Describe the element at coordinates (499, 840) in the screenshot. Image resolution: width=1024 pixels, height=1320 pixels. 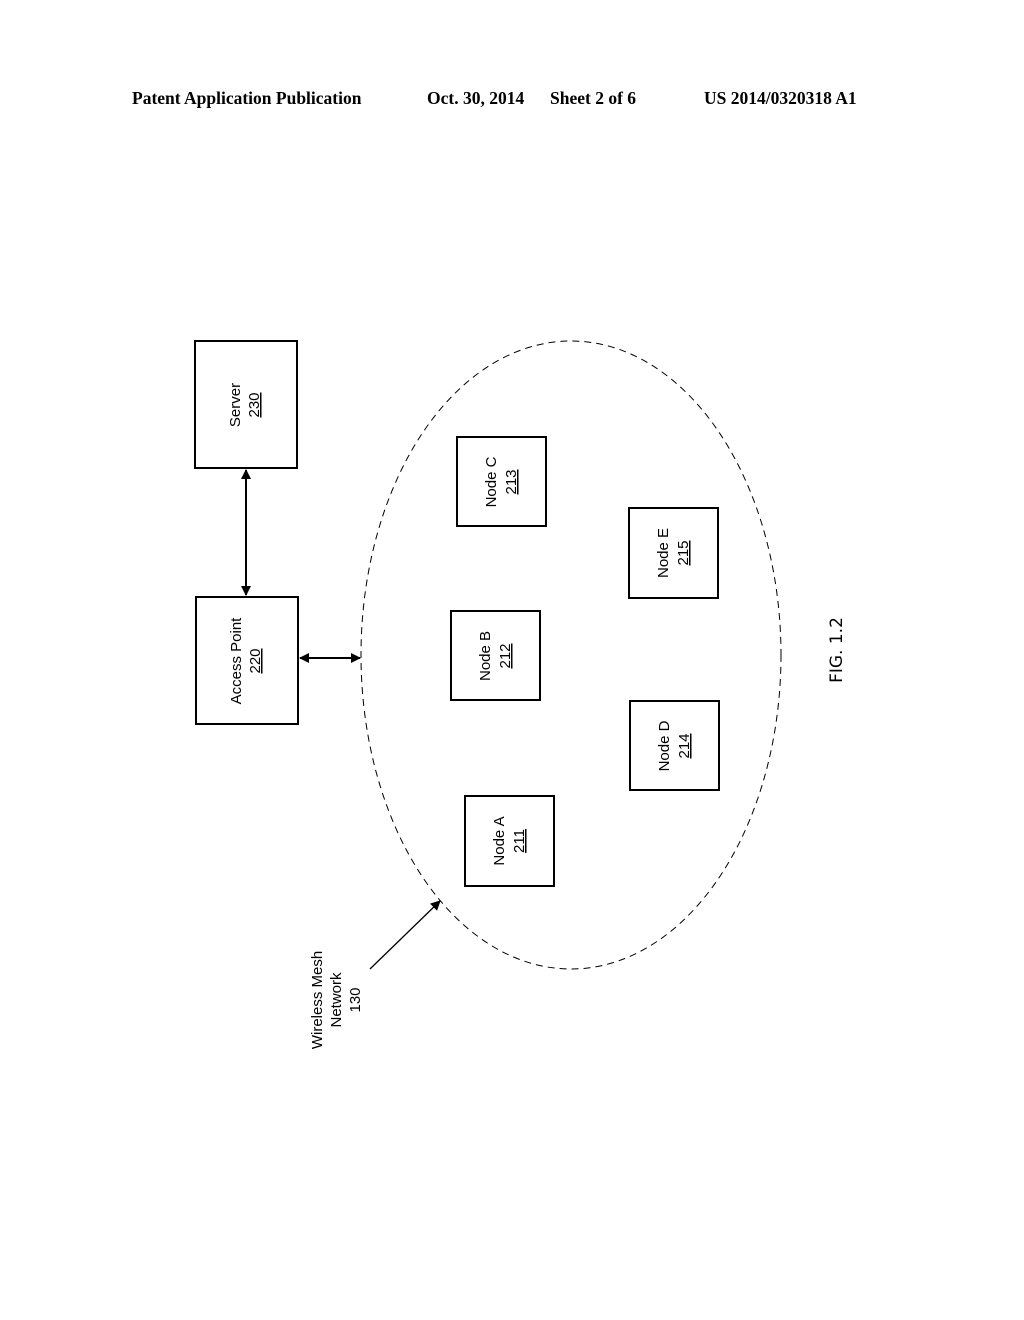
I see `node-a-label: Node A` at that location.